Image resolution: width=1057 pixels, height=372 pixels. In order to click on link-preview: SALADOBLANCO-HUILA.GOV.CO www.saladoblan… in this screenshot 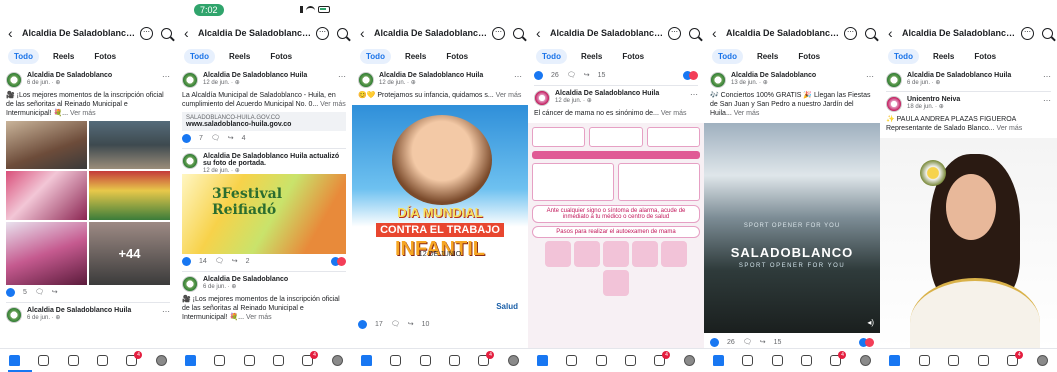, I will do `click(264, 121)`.